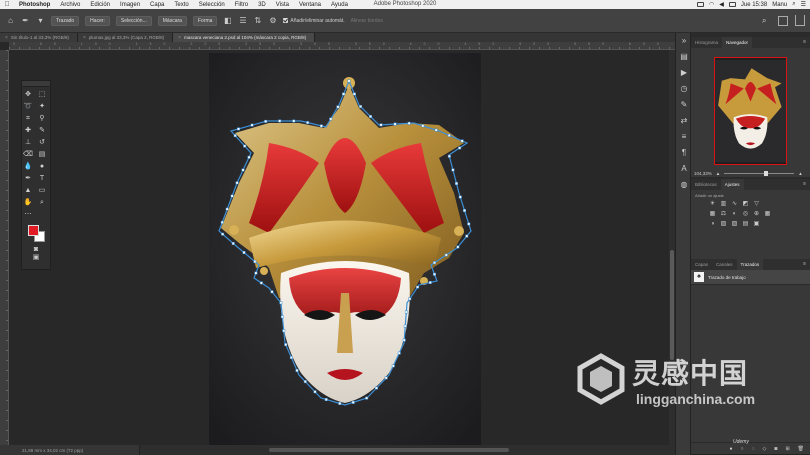 The image size is (810, 455). What do you see at coordinates (339, 5) in the screenshot?
I see `menu-ayuda: Ayuda` at bounding box center [339, 5].